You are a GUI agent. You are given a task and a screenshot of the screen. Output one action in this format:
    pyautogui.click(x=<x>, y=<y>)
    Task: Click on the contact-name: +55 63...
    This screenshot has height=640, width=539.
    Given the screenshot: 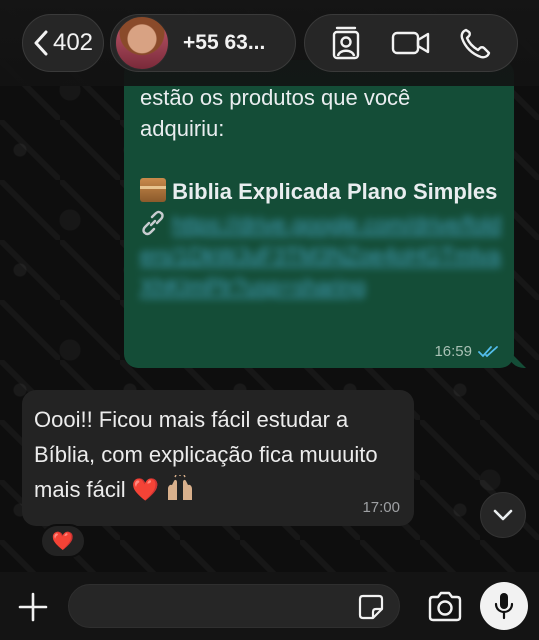 What is the action you would take?
    pyautogui.click(x=224, y=42)
    